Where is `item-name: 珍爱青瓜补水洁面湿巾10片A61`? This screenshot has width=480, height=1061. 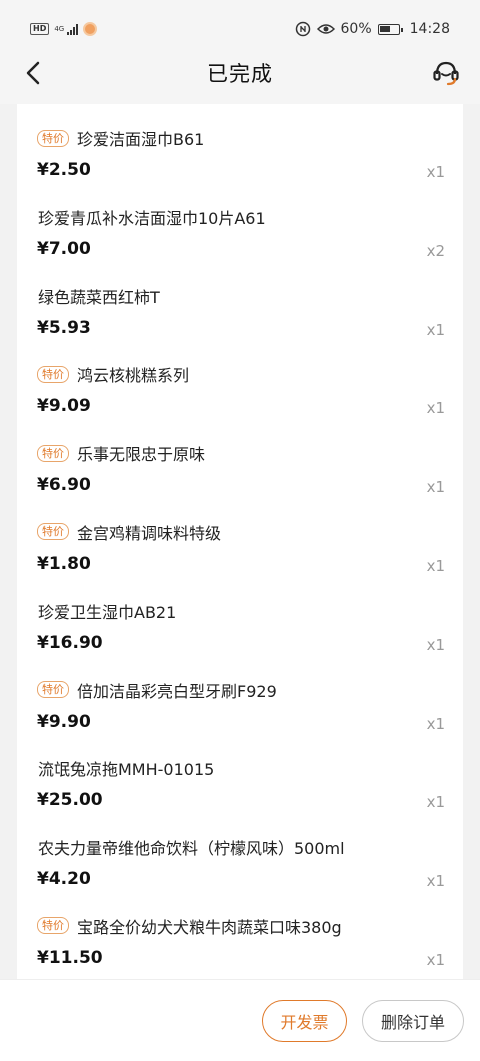
item-name: 珍爱青瓜补水洁面湿巾10片A61 is located at coordinates (152, 217).